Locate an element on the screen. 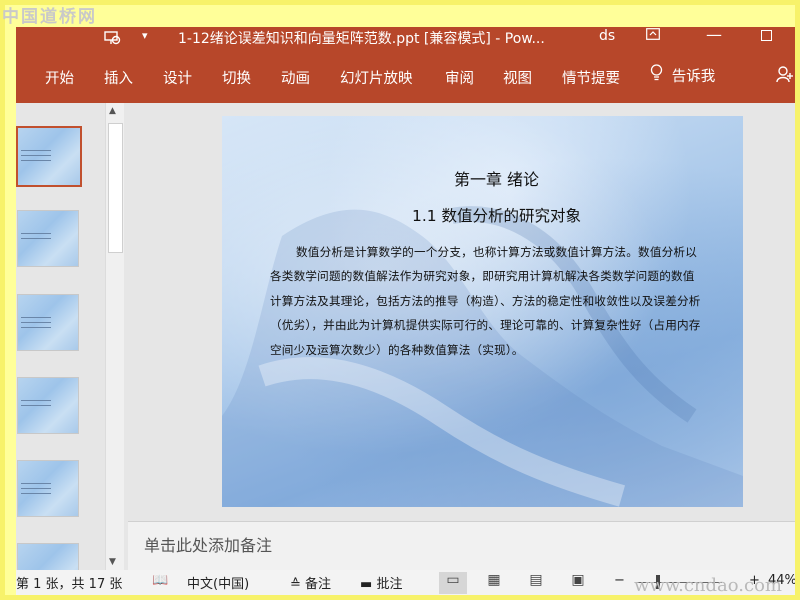  tab-insert: 插入 is located at coordinates (118, 77).